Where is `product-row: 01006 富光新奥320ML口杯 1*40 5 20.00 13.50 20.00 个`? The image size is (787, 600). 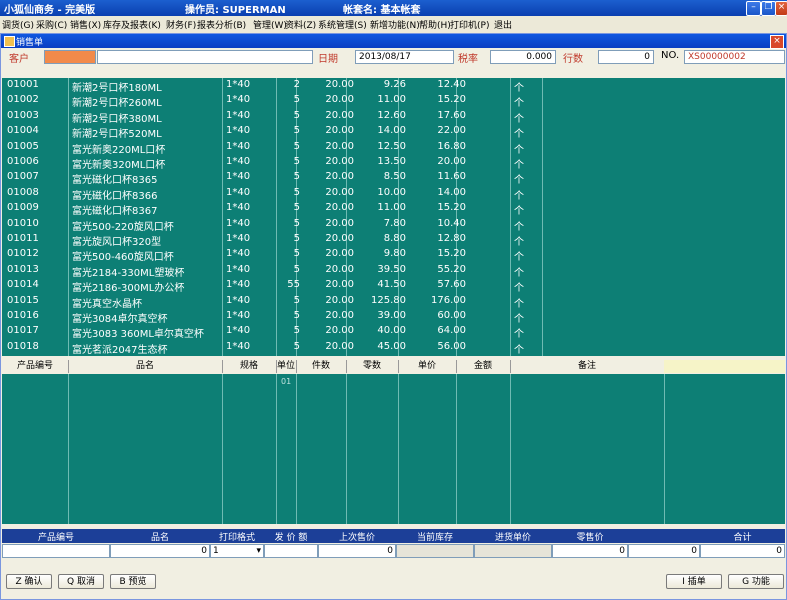 product-row: 01006 富光新奥320ML口杯 1*40 5 20.00 13.50 20.00 个 is located at coordinates (272, 163).